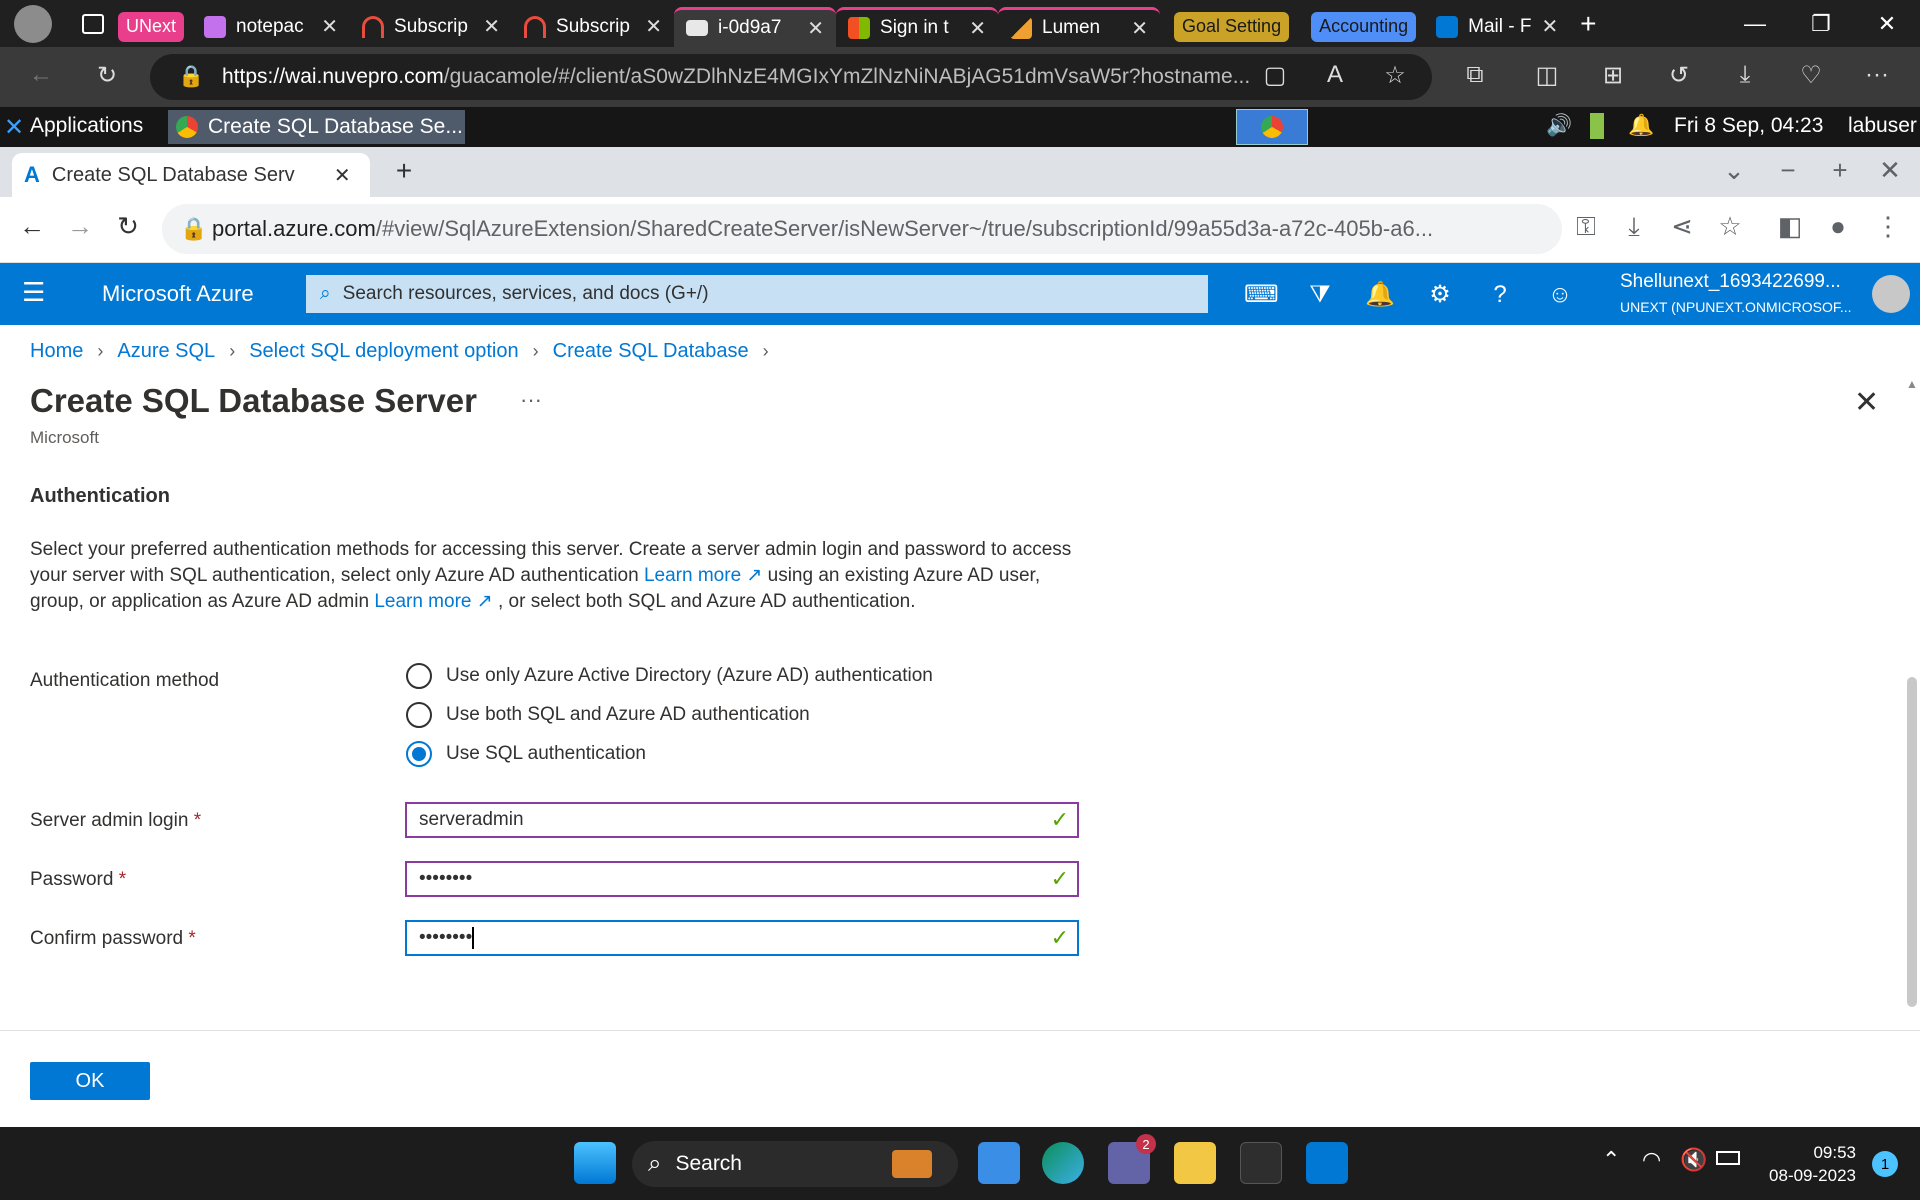 Image resolution: width=1920 pixels, height=1200 pixels. What do you see at coordinates (1748, 126) in the screenshot?
I see `panel-clock: Fri 8 Sep, 04:23` at bounding box center [1748, 126].